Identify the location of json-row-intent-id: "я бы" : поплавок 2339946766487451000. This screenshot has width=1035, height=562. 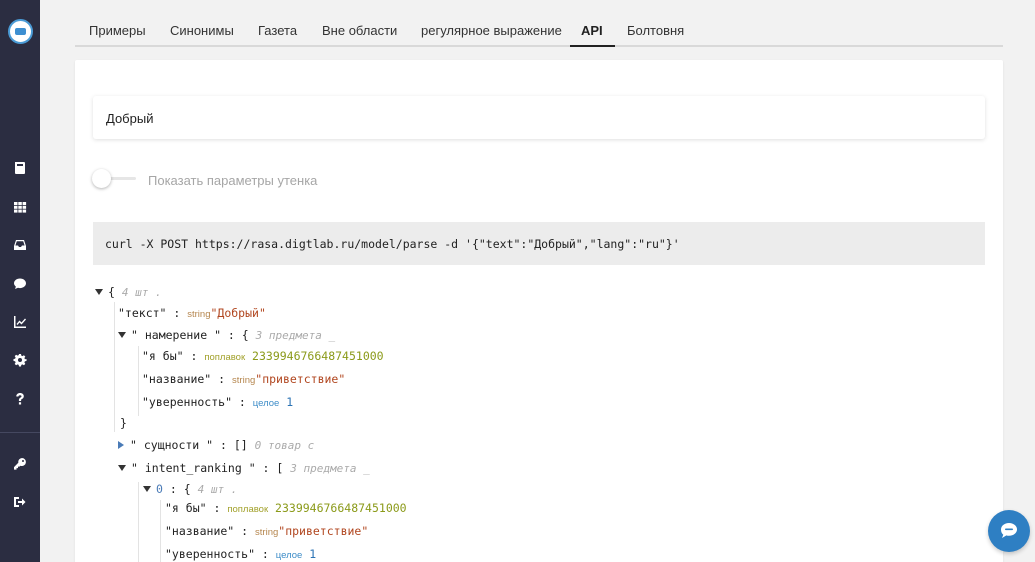
(263, 356).